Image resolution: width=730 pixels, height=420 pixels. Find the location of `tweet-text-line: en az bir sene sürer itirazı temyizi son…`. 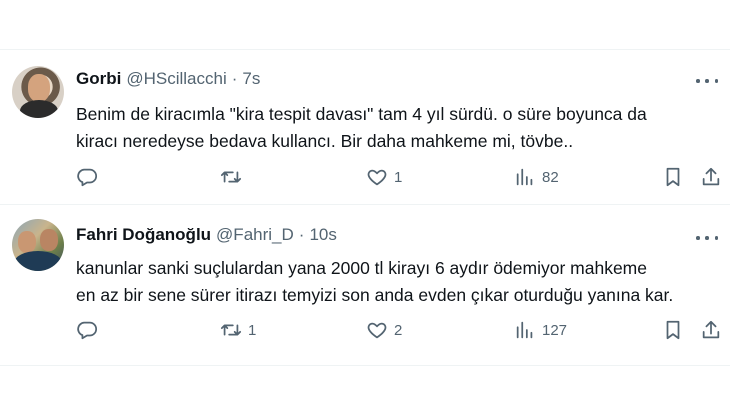

tweet-text-line: en az bir sene sürer itirazı temyizi son… is located at coordinates (375, 295).